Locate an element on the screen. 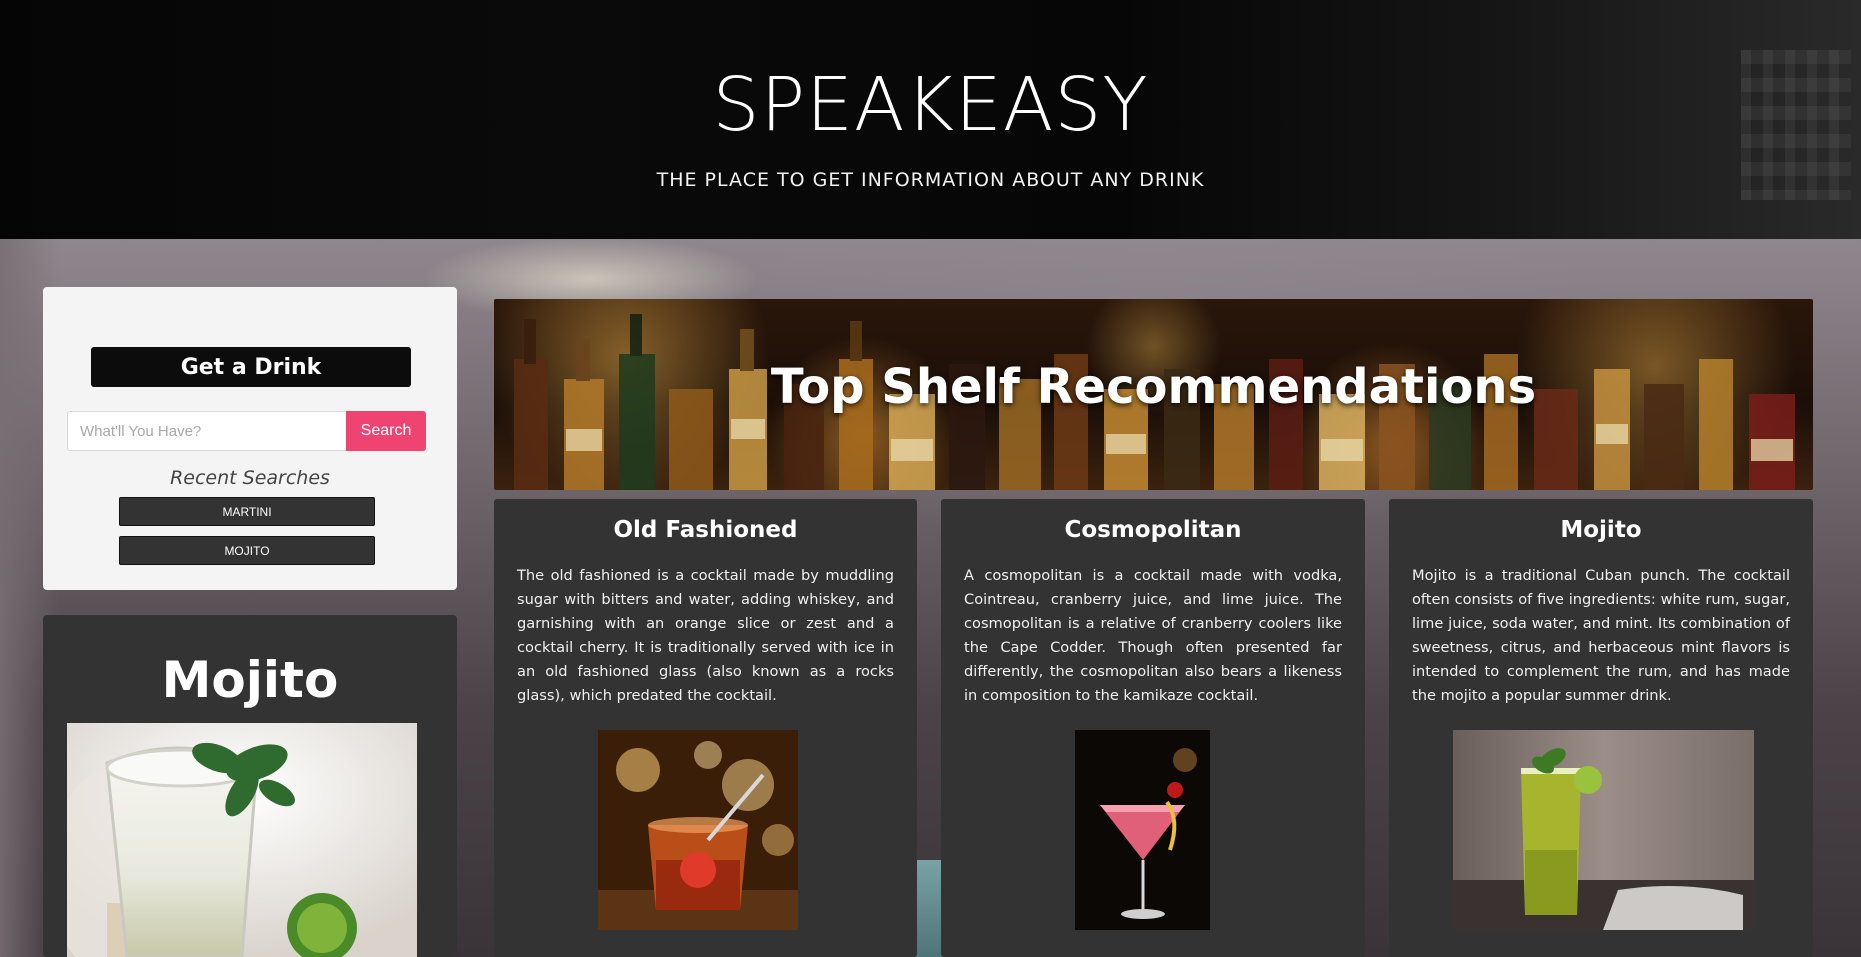 The height and width of the screenshot is (957, 1861). drink-card-title: Cosmopolitan is located at coordinates (1153, 530).